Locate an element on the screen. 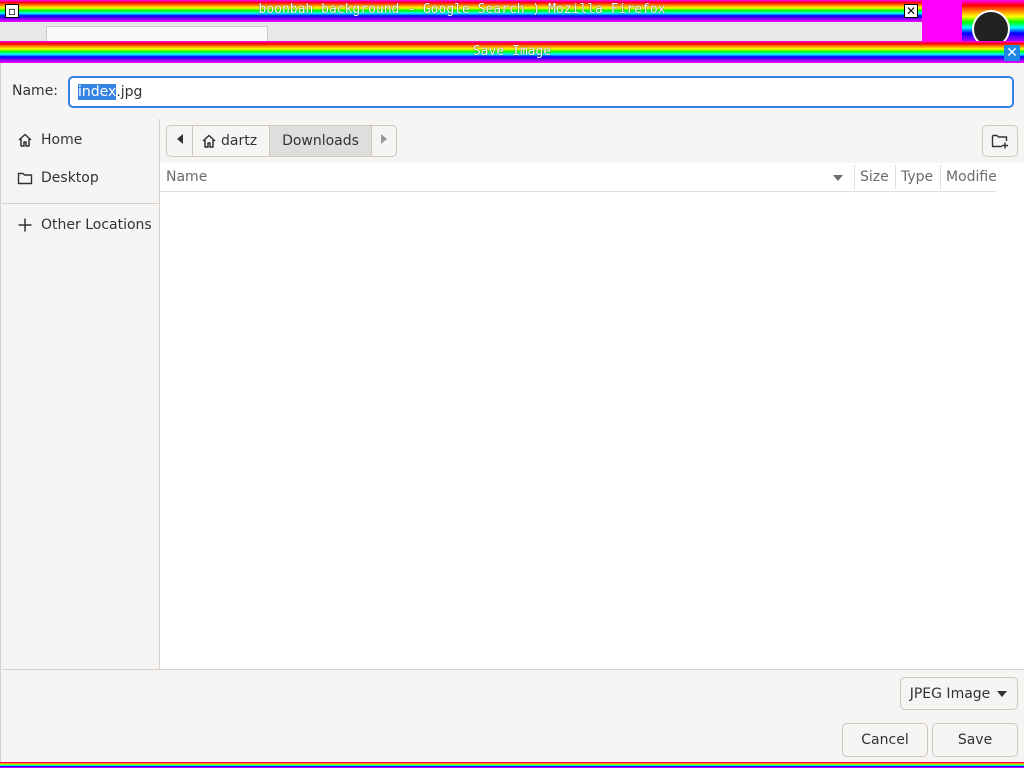  footer-divider is located at coordinates (513, 669).